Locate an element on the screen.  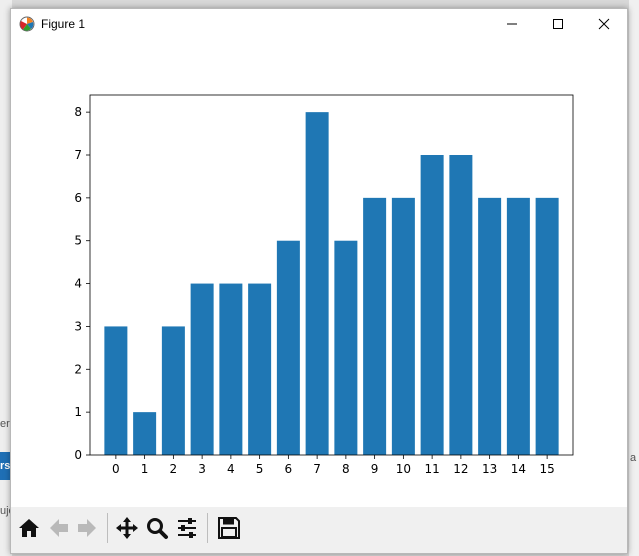
forward-button is located at coordinates (87, 528).